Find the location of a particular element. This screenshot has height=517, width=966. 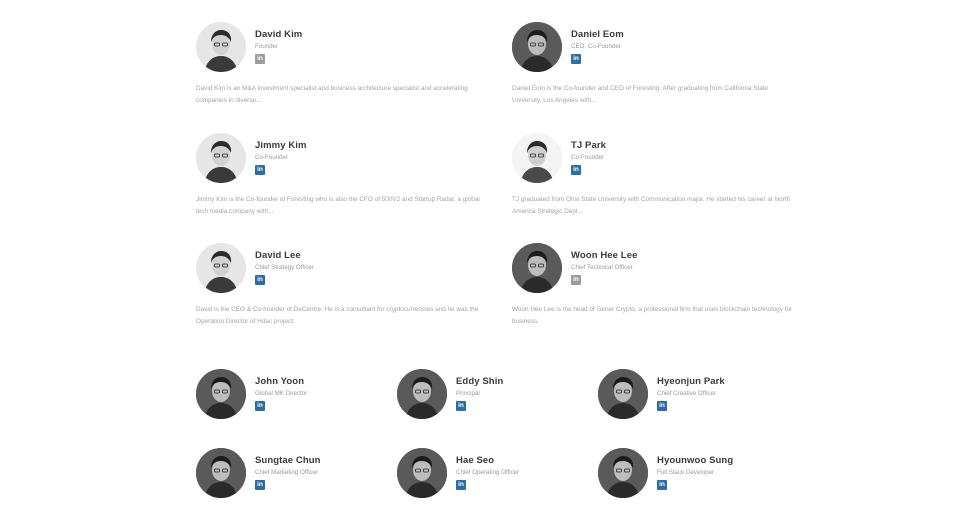

member-role: Chief Operating Officer is located at coordinates (488, 472).